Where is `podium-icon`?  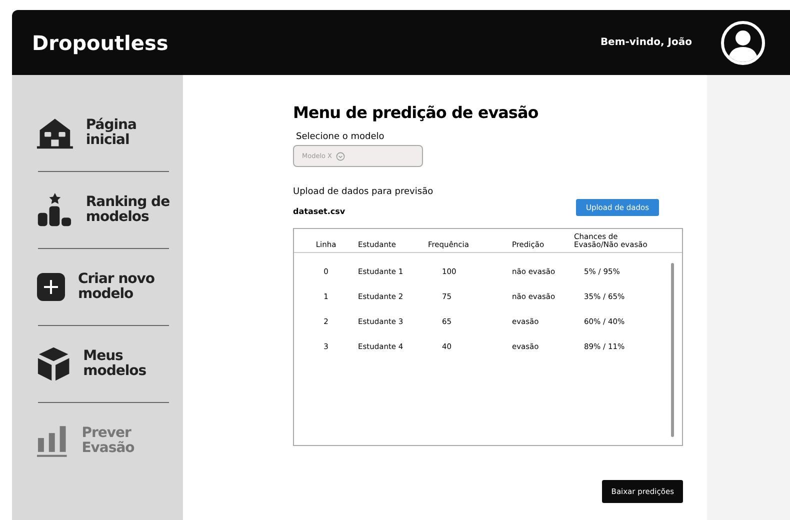
podium-icon is located at coordinates (55, 210).